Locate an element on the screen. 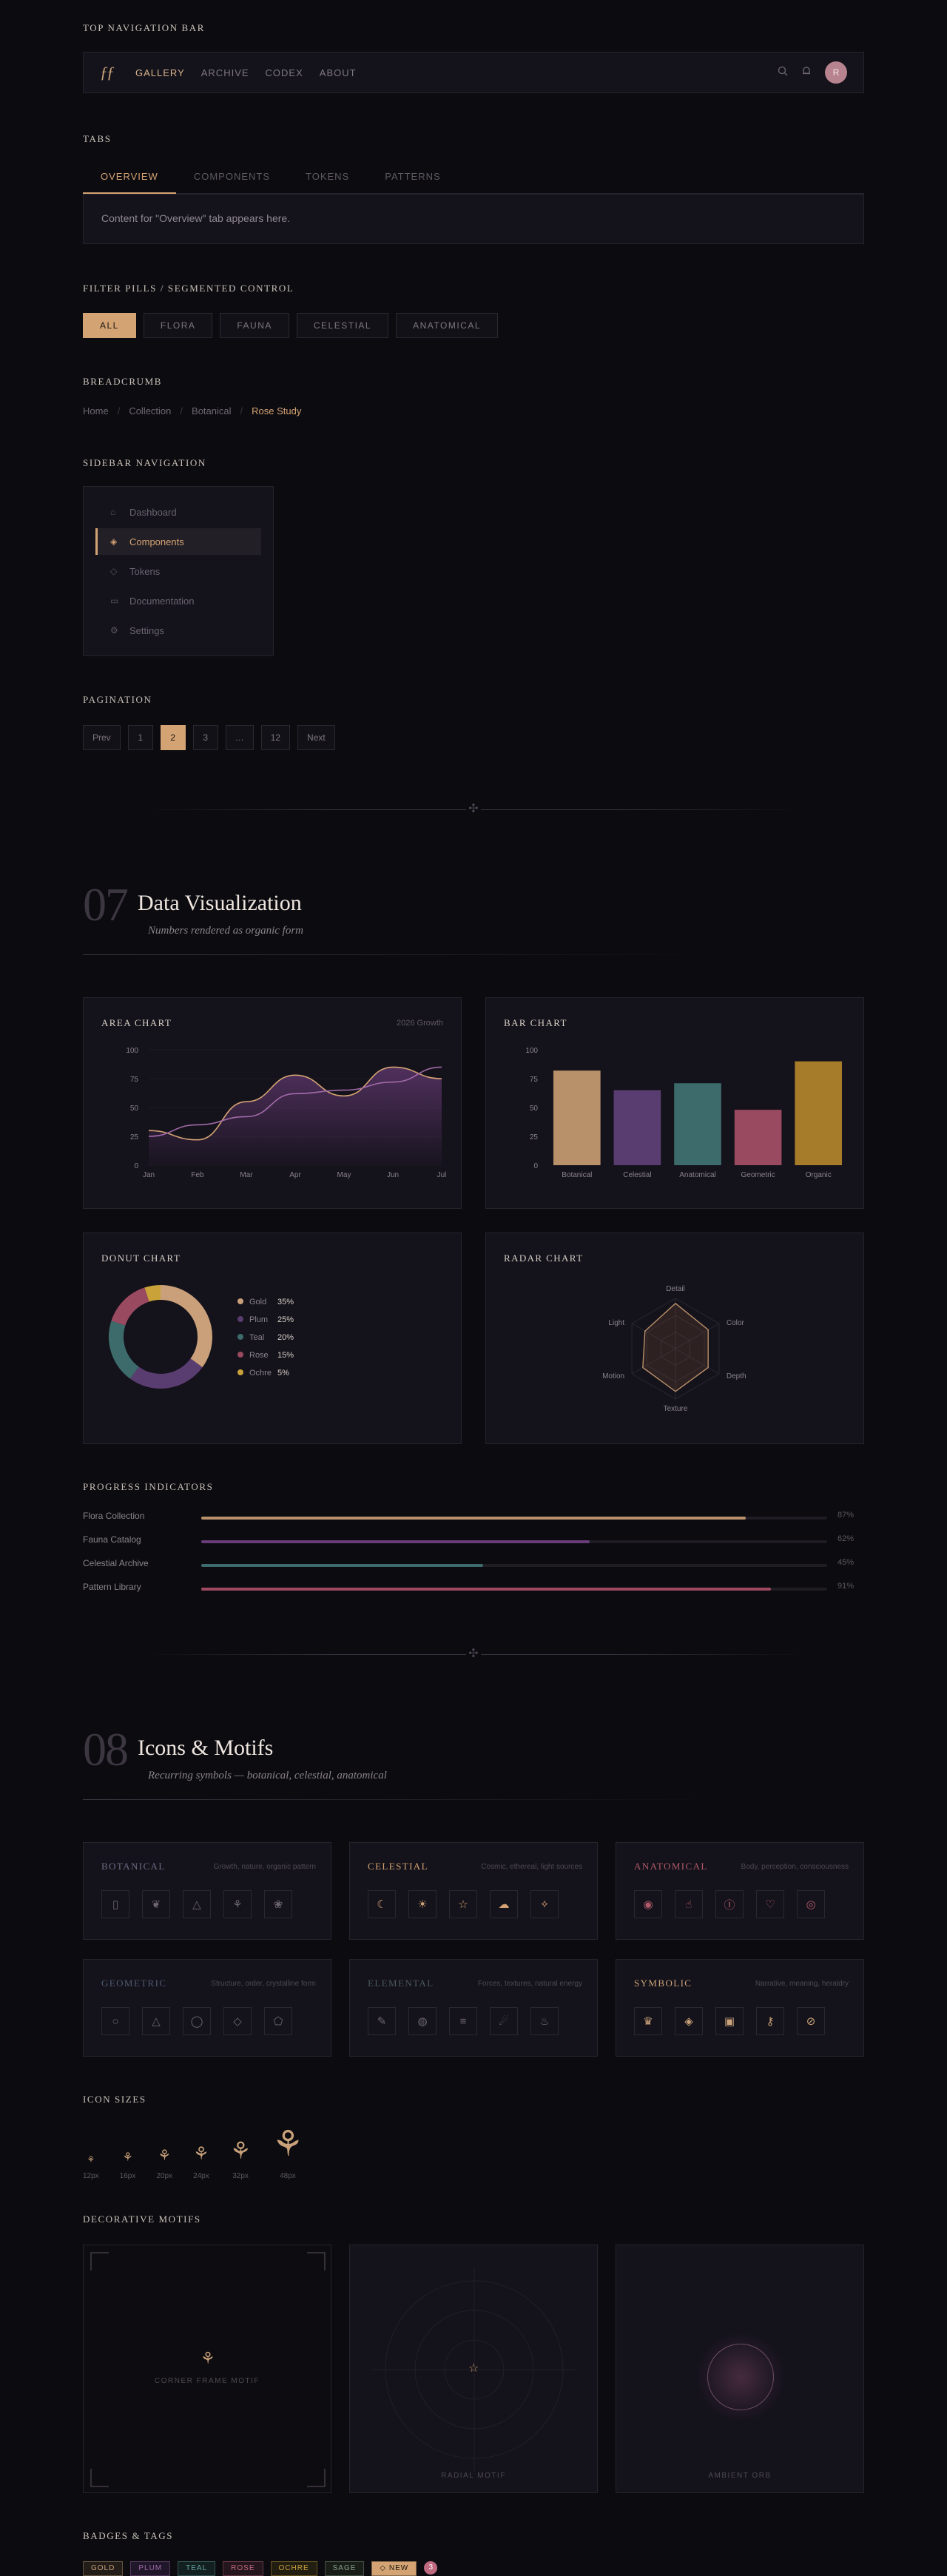  page-button: 3 is located at coordinates (205, 737).